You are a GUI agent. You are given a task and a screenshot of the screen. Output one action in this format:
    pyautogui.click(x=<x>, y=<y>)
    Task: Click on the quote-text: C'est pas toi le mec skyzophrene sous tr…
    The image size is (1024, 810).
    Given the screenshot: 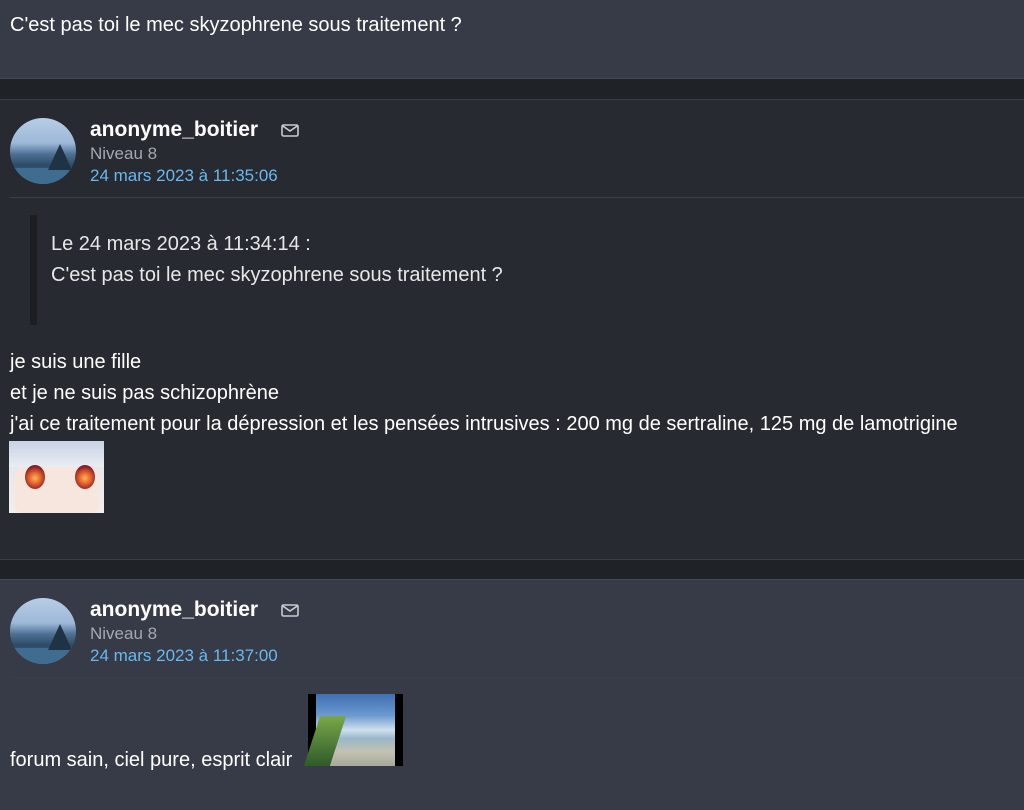 What is the action you would take?
    pyautogui.click(x=277, y=275)
    